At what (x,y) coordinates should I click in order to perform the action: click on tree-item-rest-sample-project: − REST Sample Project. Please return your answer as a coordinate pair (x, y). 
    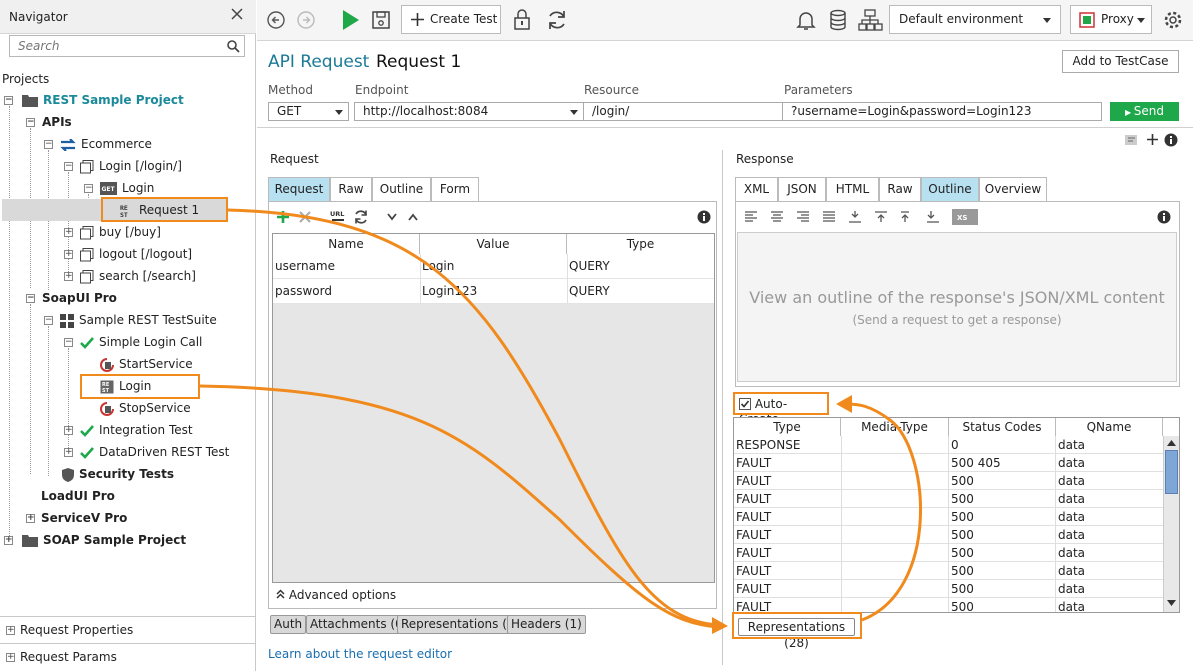
    Looking at the image, I should click on (129, 100).